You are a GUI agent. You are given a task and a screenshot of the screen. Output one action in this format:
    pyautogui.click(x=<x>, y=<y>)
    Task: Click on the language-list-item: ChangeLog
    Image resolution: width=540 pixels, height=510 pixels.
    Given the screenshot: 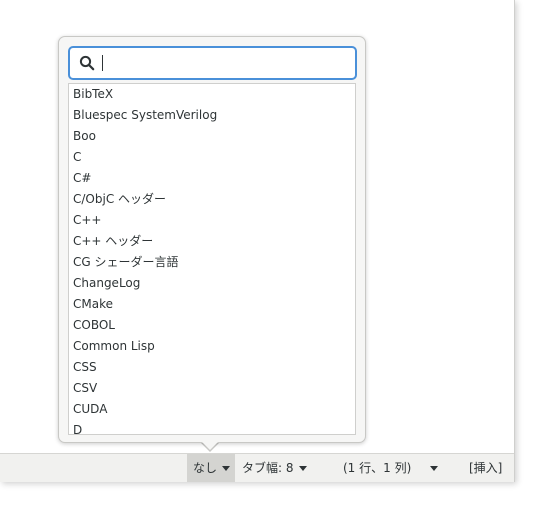 What is the action you would take?
    pyautogui.click(x=212, y=283)
    